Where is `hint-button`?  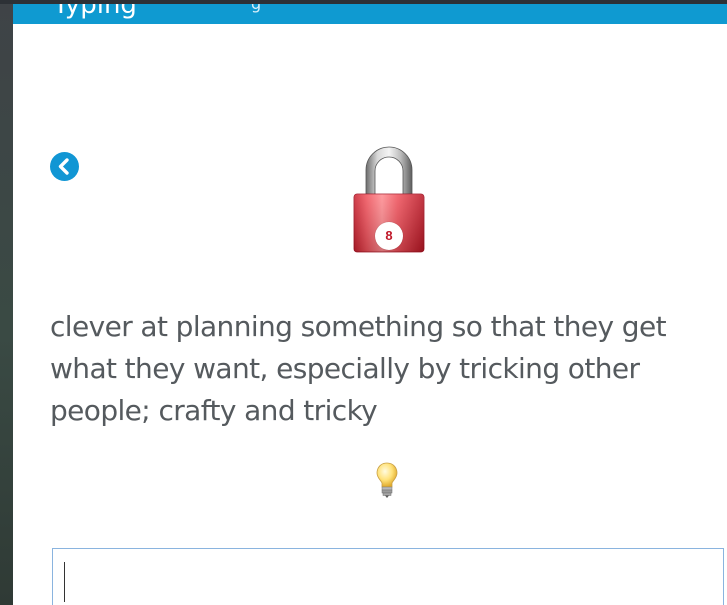
hint-button is located at coordinates (387, 480).